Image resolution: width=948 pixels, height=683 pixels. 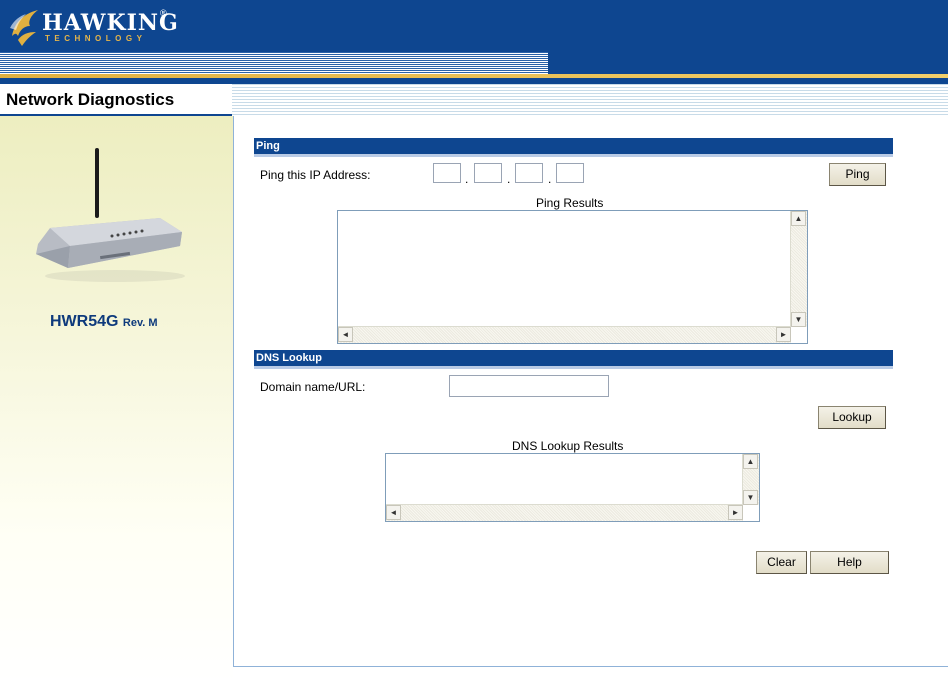 I want to click on dns-results-area: ▲ ▼ ◄ ►, so click(x=572, y=487).